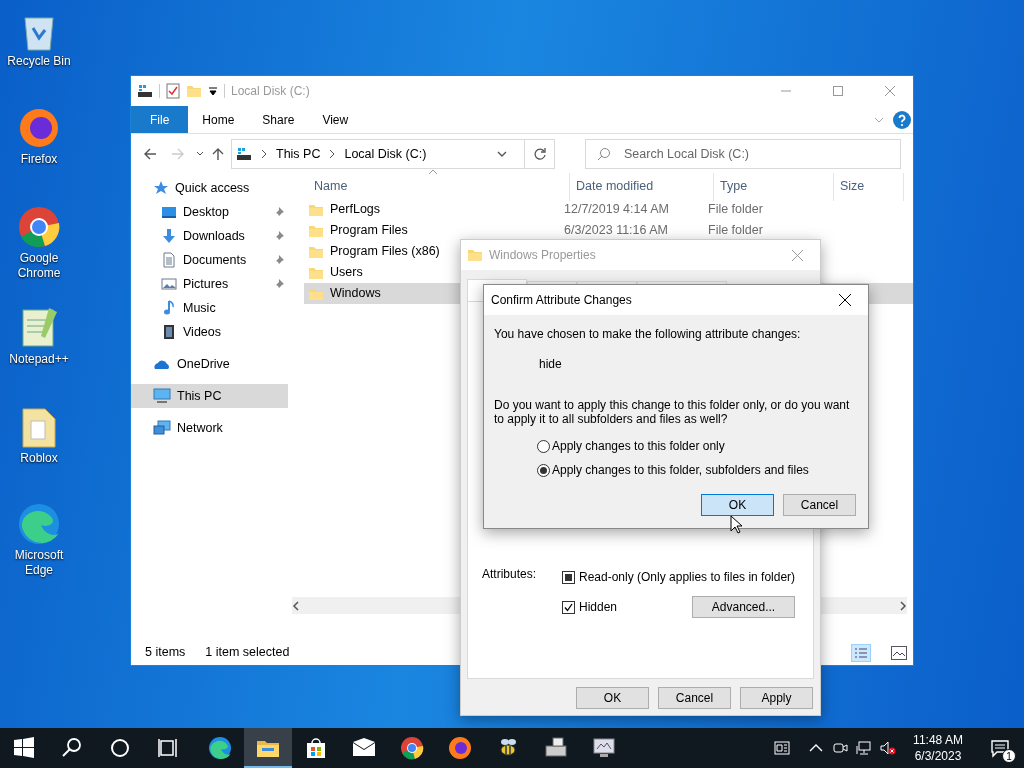 This screenshot has height=768, width=1024. I want to click on file-name: Program Files (x86), so click(385, 252).